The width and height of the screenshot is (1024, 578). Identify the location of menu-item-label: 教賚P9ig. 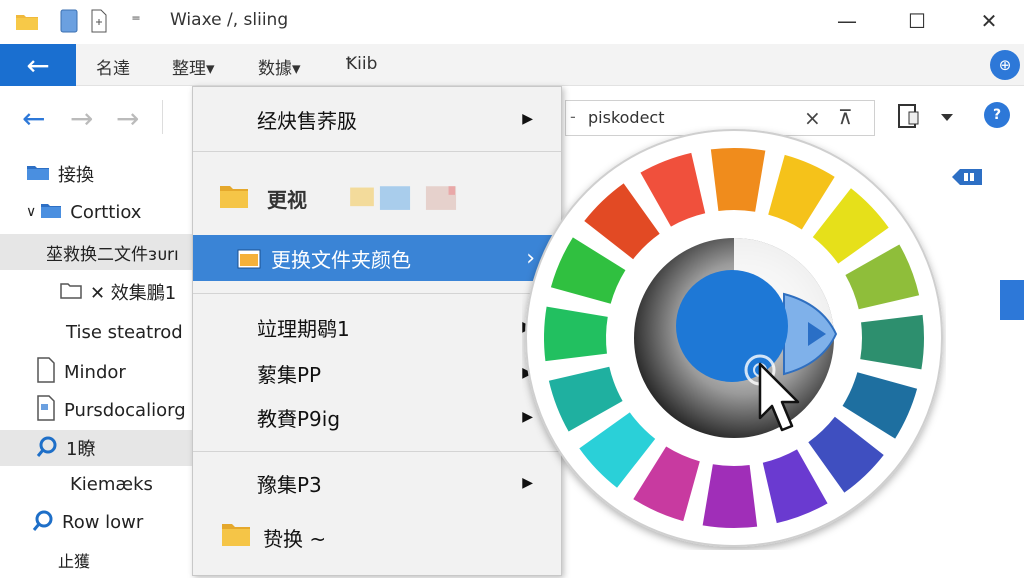
(299, 418).